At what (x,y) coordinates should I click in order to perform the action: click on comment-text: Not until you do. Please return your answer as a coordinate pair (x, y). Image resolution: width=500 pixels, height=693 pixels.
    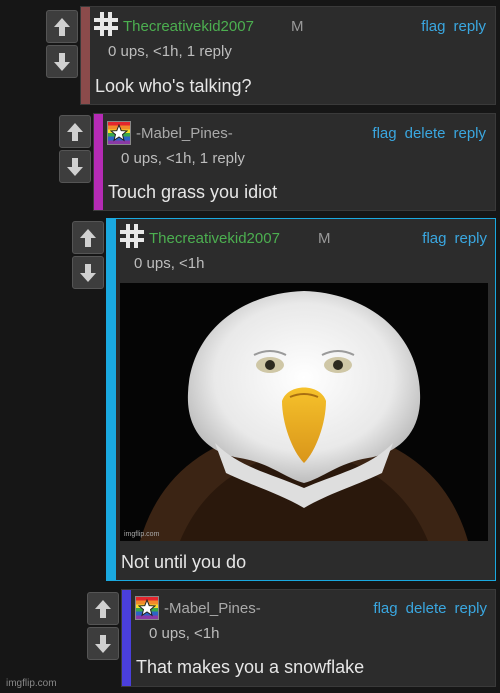
    Looking at the image, I should click on (184, 562).